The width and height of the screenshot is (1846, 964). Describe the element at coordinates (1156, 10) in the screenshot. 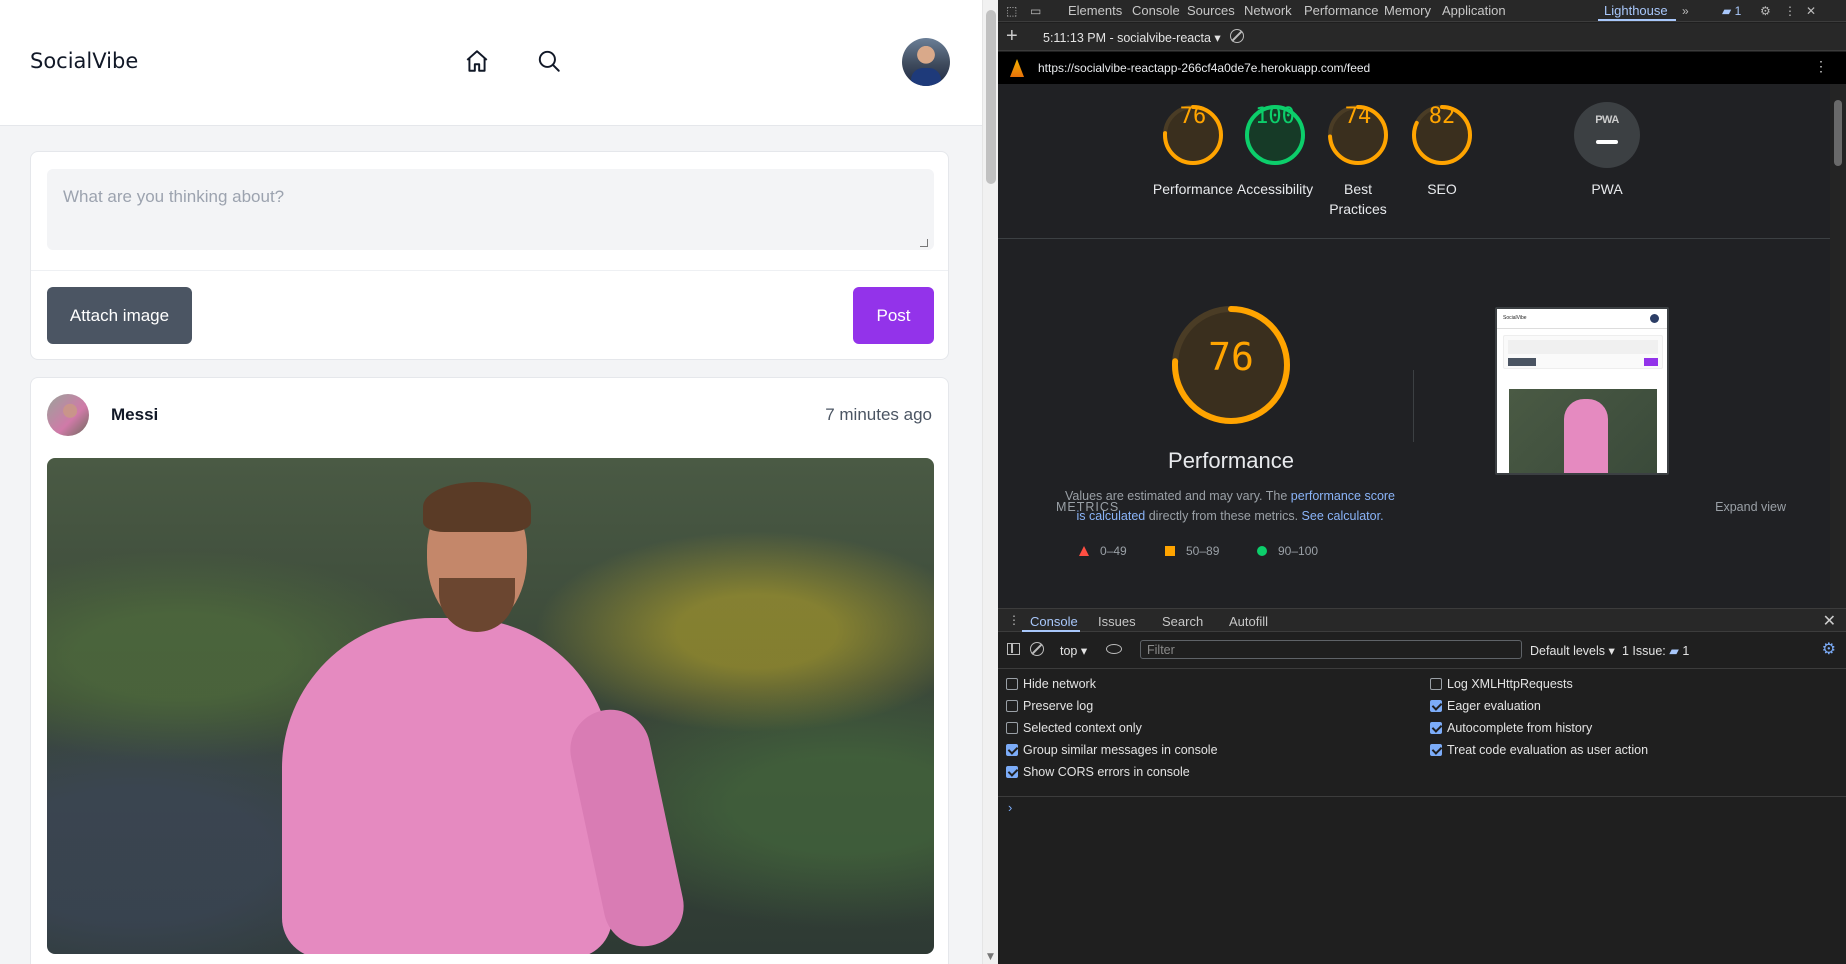

I see `tab-console: Console` at that location.